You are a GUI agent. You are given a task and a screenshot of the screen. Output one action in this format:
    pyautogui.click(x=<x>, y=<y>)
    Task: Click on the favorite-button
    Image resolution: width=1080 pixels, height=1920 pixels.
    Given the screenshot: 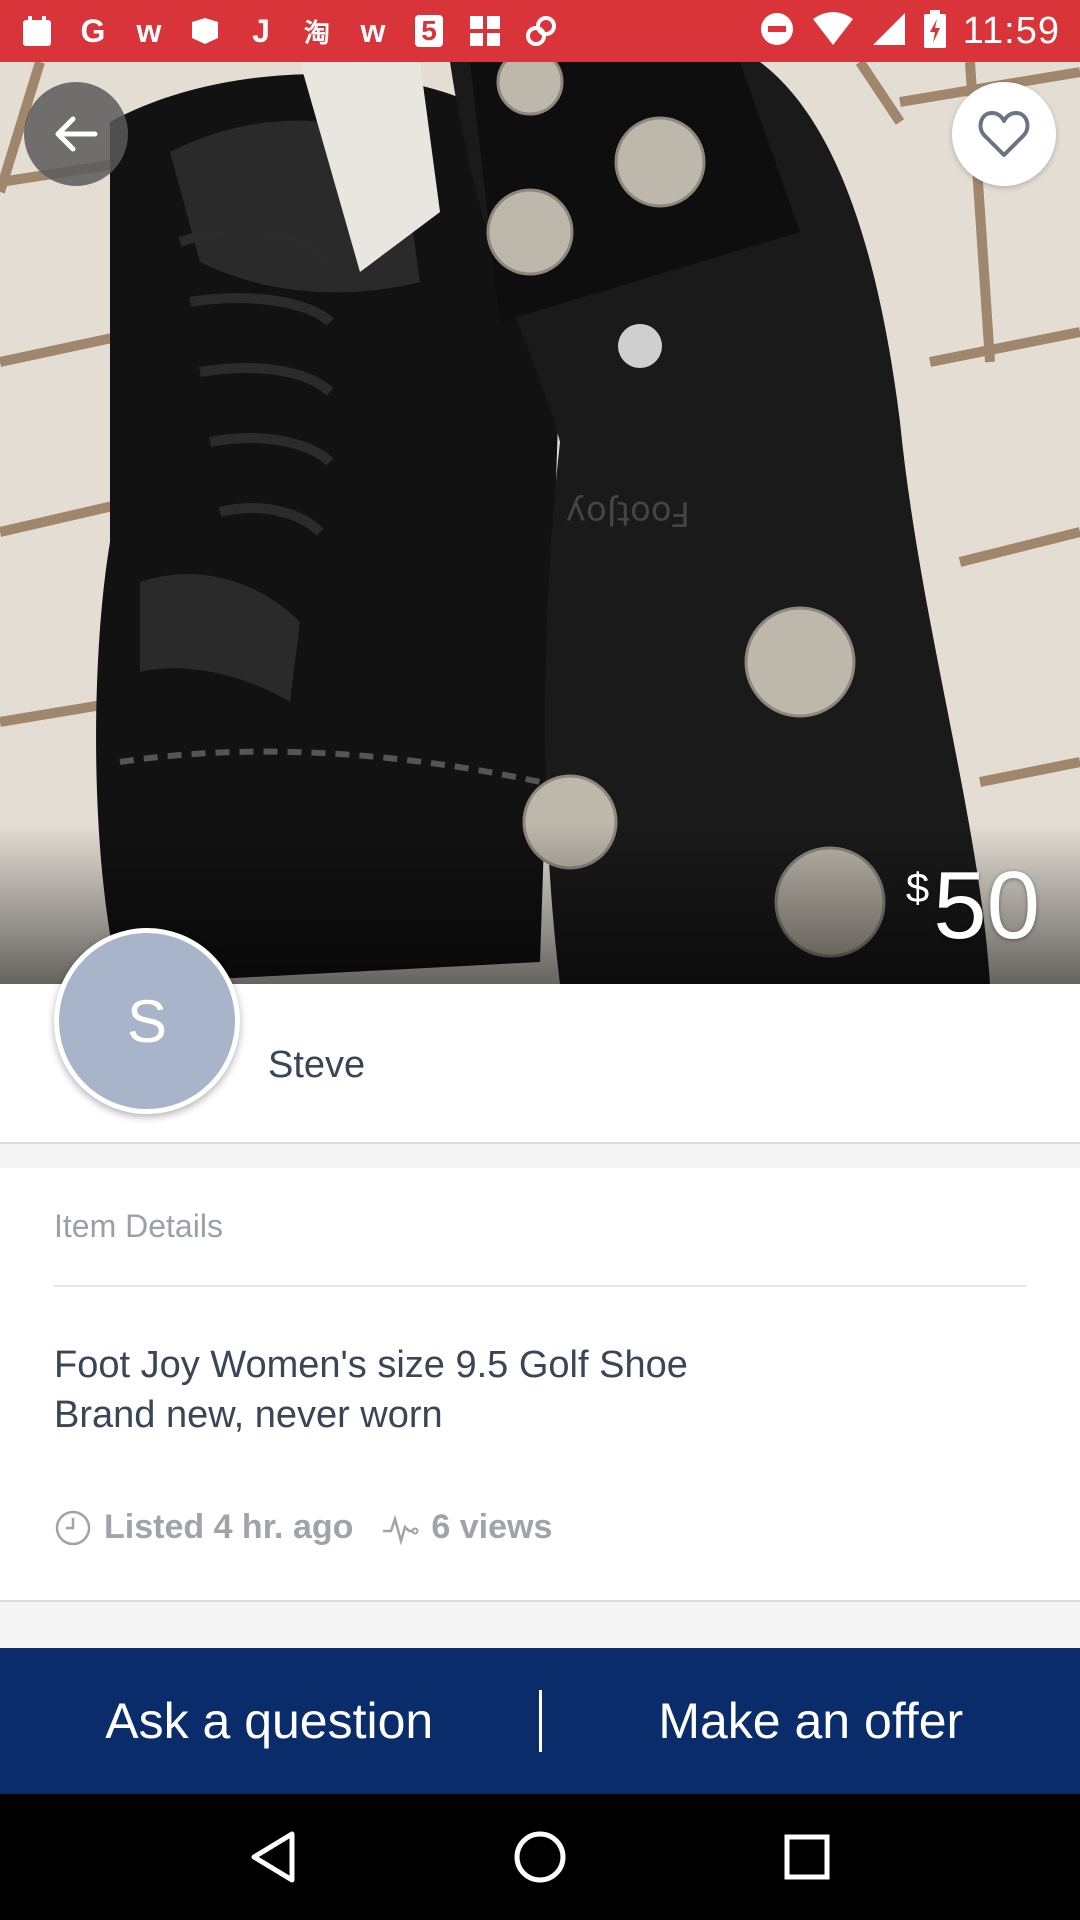 What is the action you would take?
    pyautogui.click(x=1004, y=134)
    